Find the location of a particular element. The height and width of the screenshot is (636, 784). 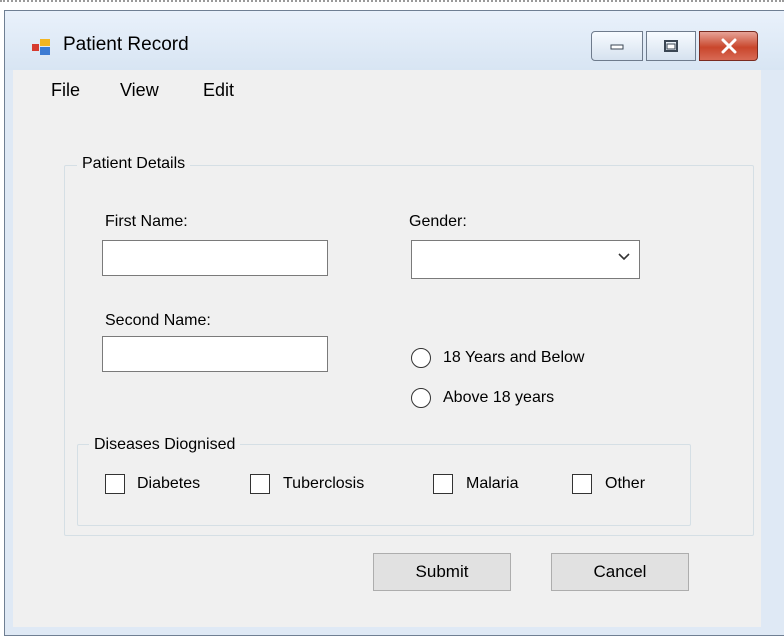

diseases-label: Diseases Diognised is located at coordinates (165, 445).